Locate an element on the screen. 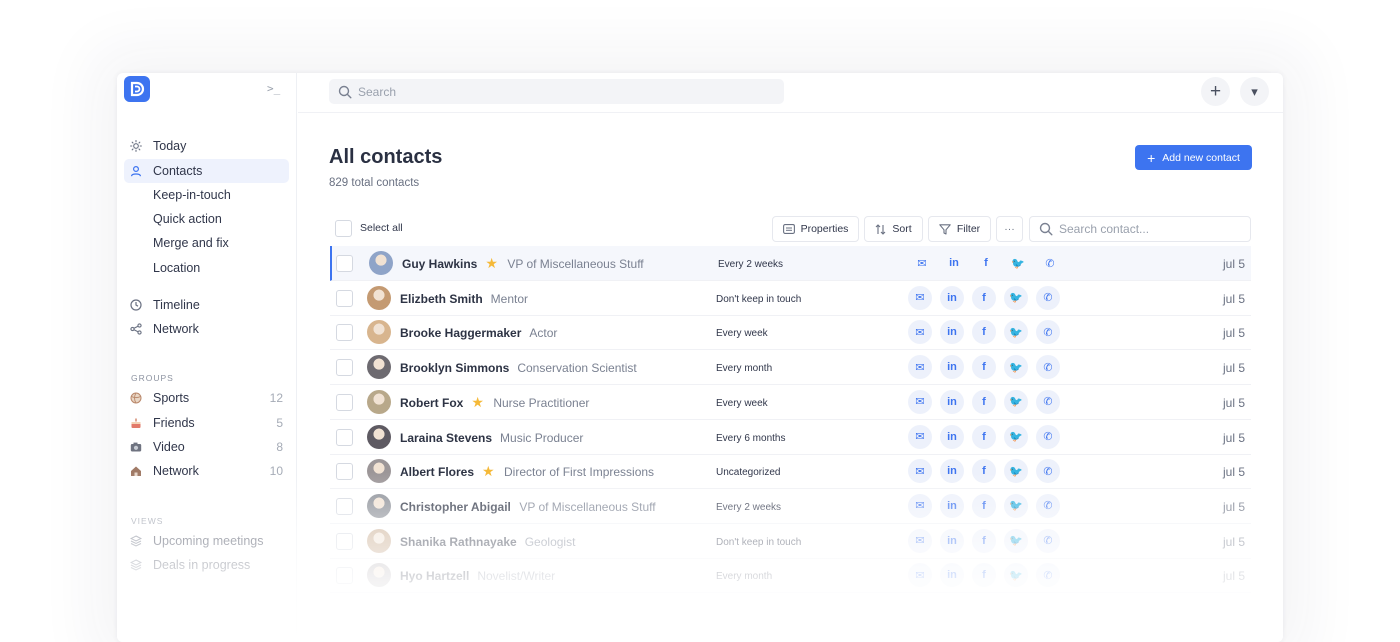 The width and height of the screenshot is (1400, 642). contact-name: Brooke Haggermaker is located at coordinates (460, 333).